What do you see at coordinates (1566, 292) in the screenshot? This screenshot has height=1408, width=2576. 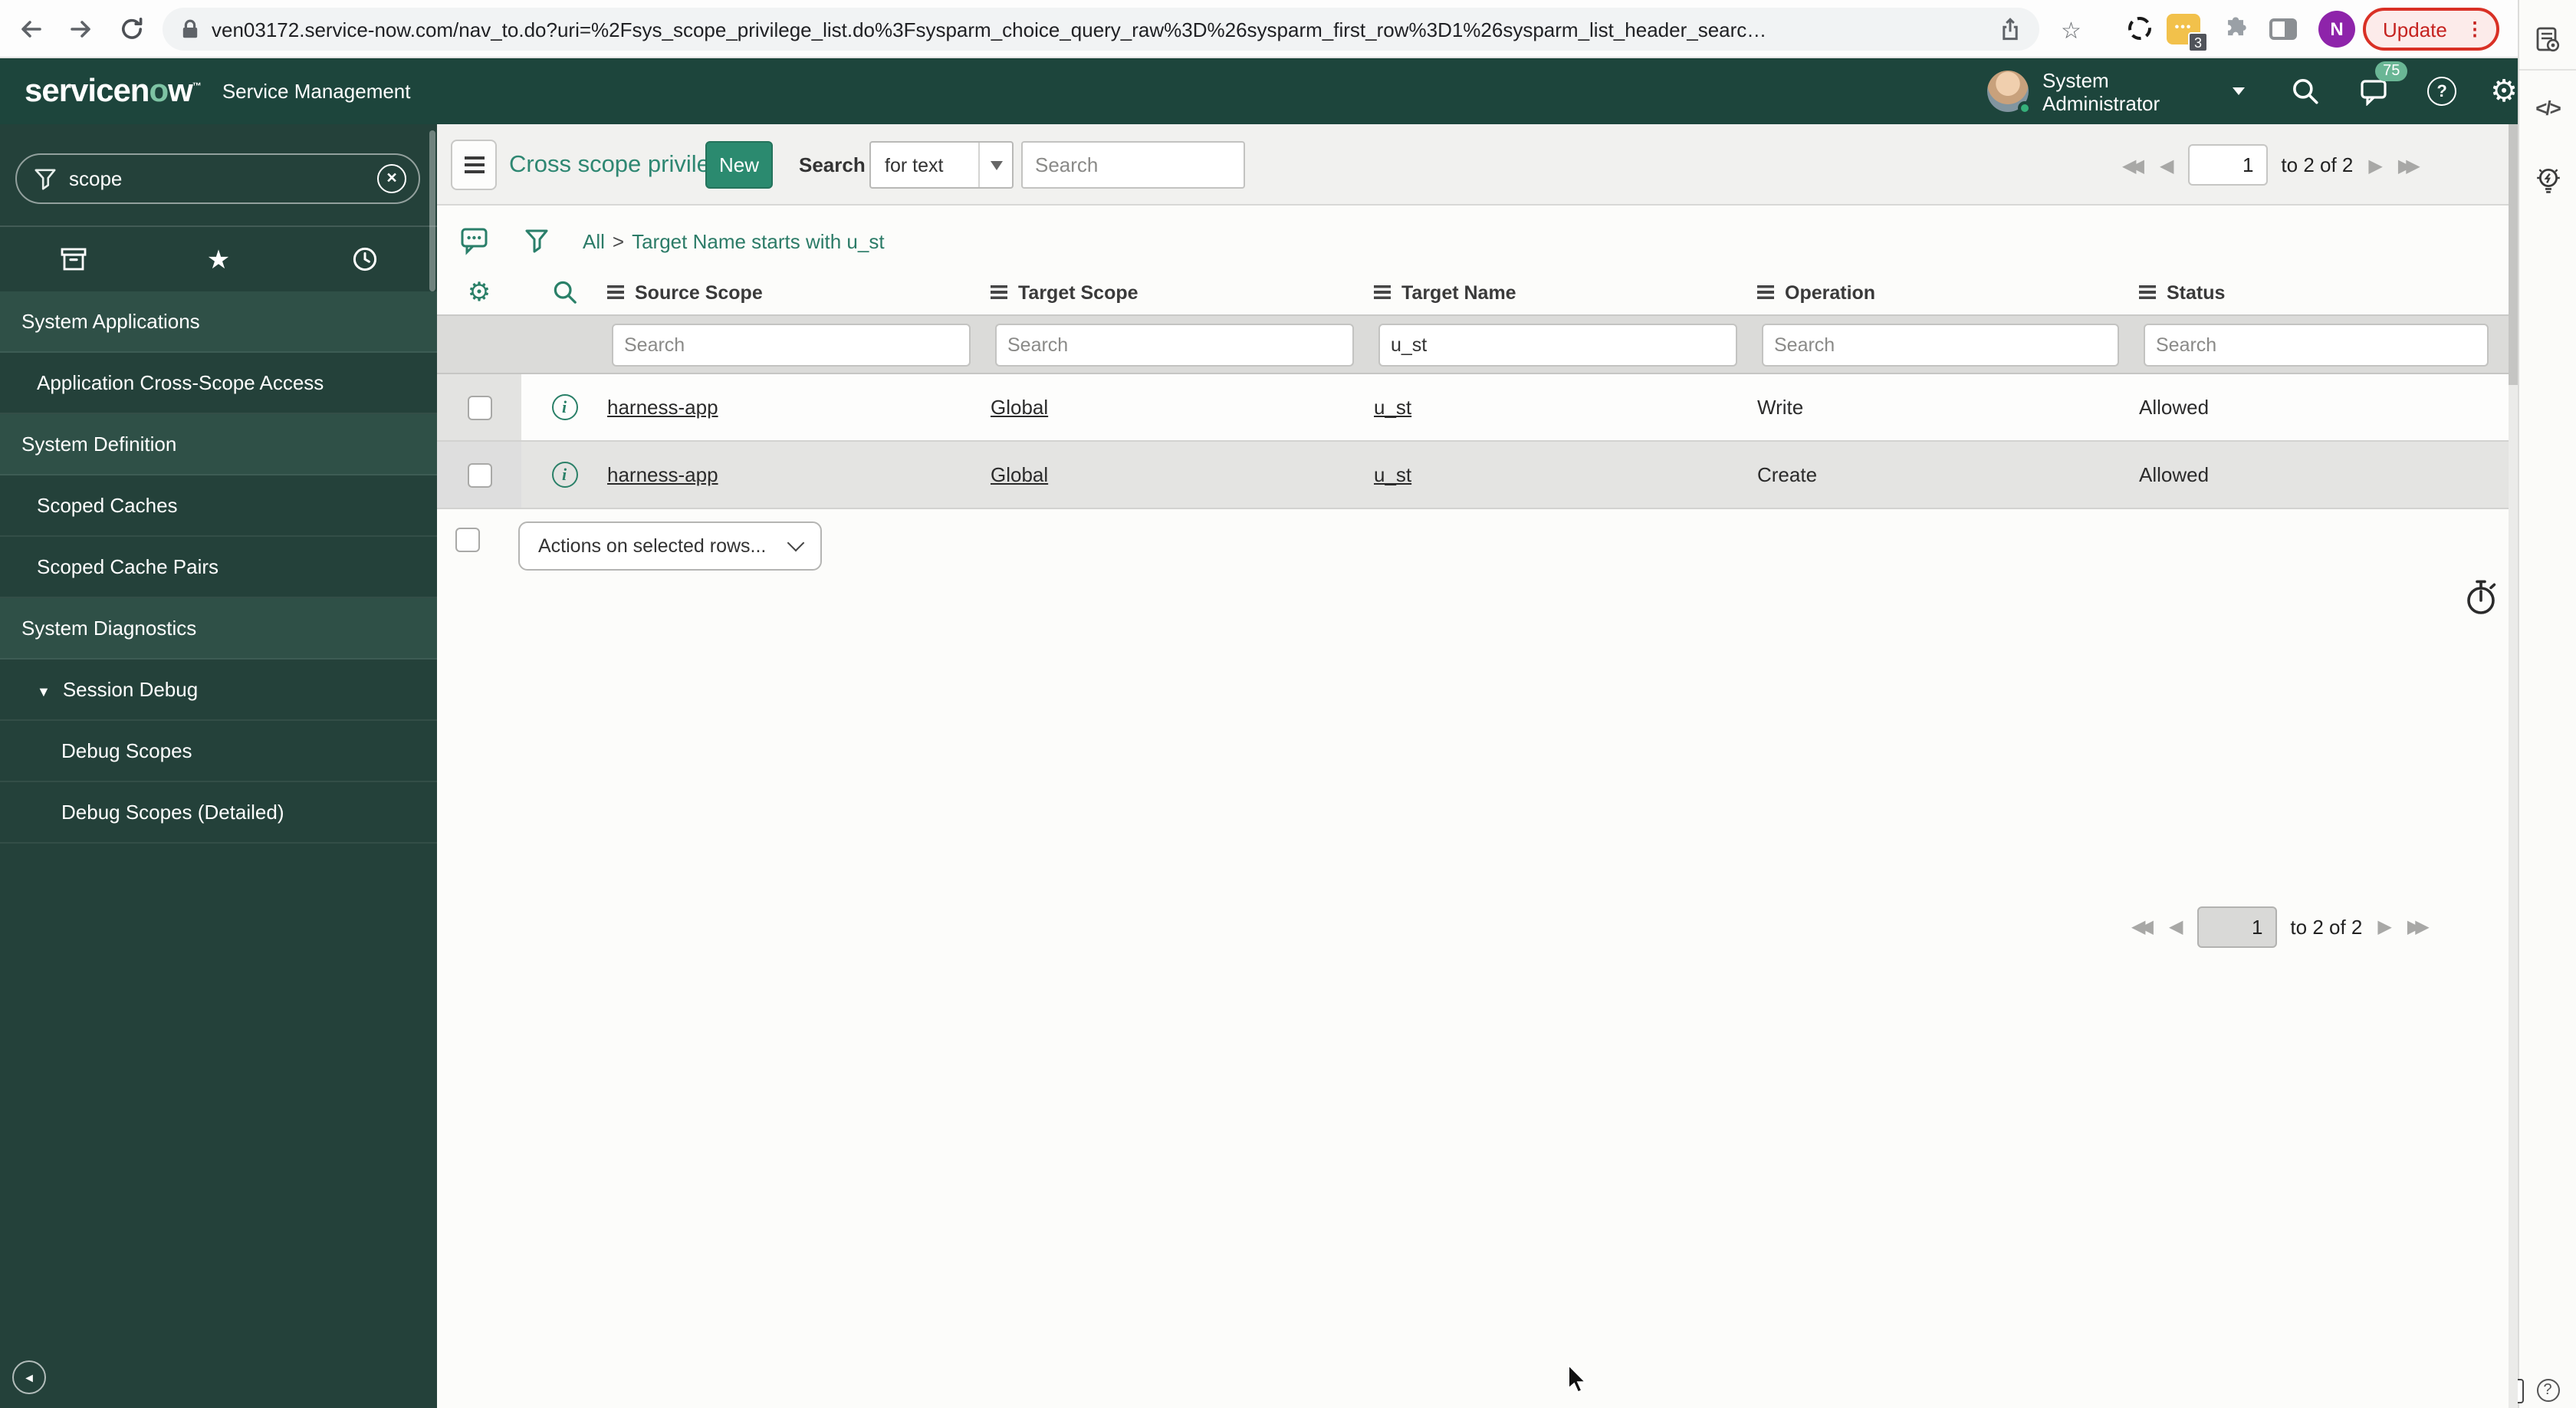 I see `column-header-target-name: Target Name` at bounding box center [1566, 292].